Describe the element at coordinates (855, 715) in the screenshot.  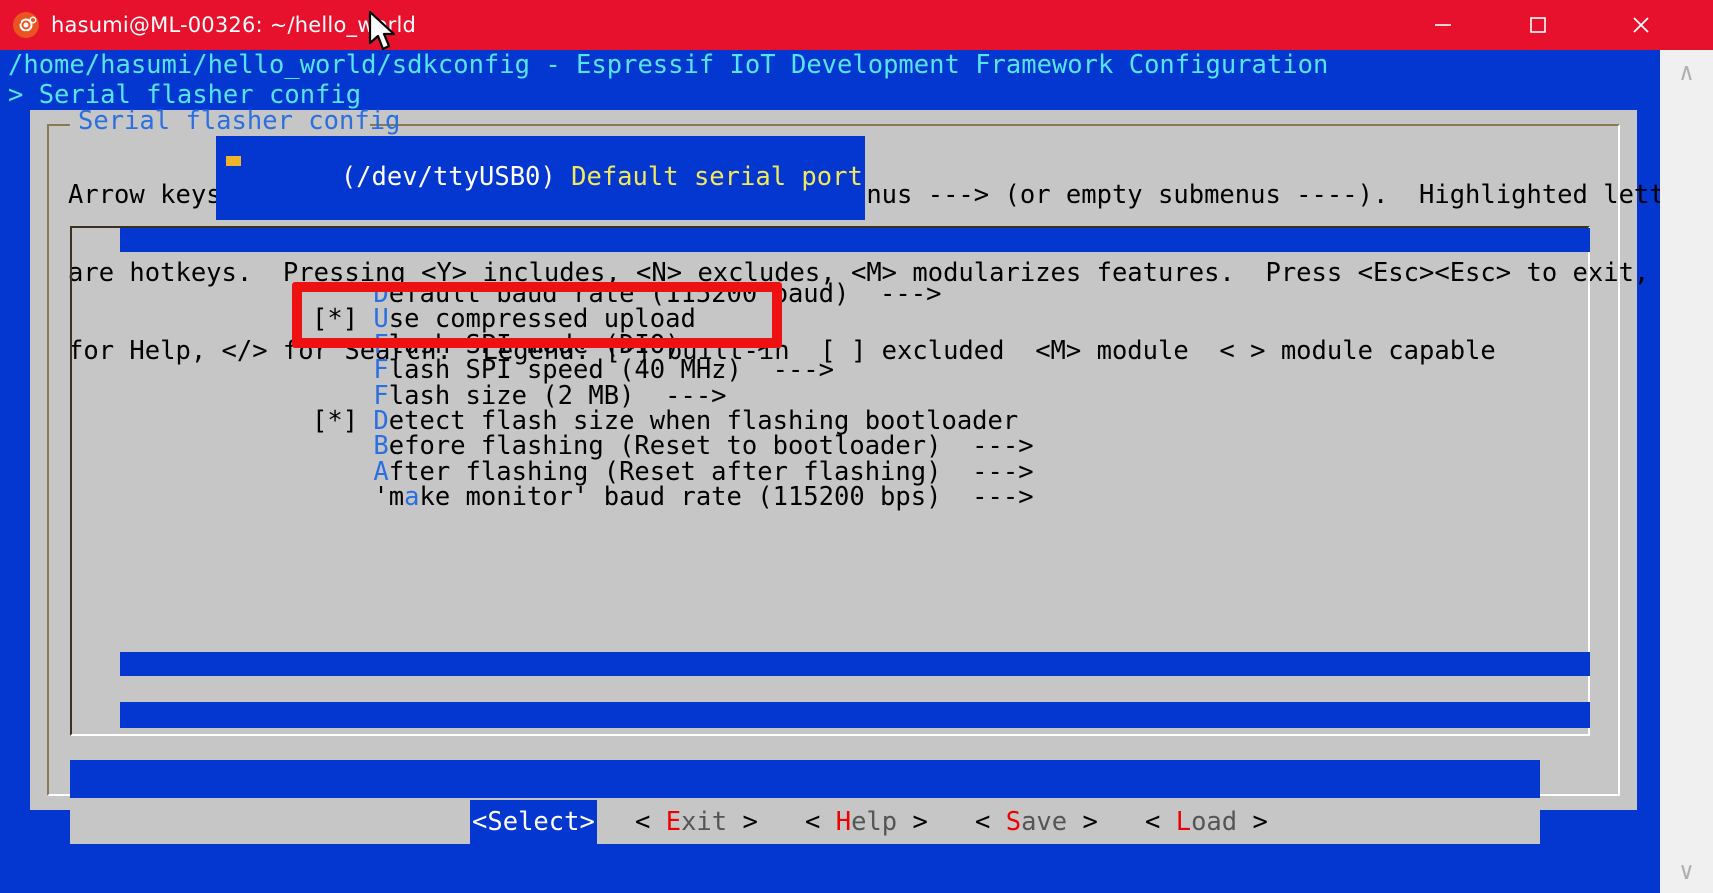
I see `menu-scroll-indicator-bottom2` at that location.